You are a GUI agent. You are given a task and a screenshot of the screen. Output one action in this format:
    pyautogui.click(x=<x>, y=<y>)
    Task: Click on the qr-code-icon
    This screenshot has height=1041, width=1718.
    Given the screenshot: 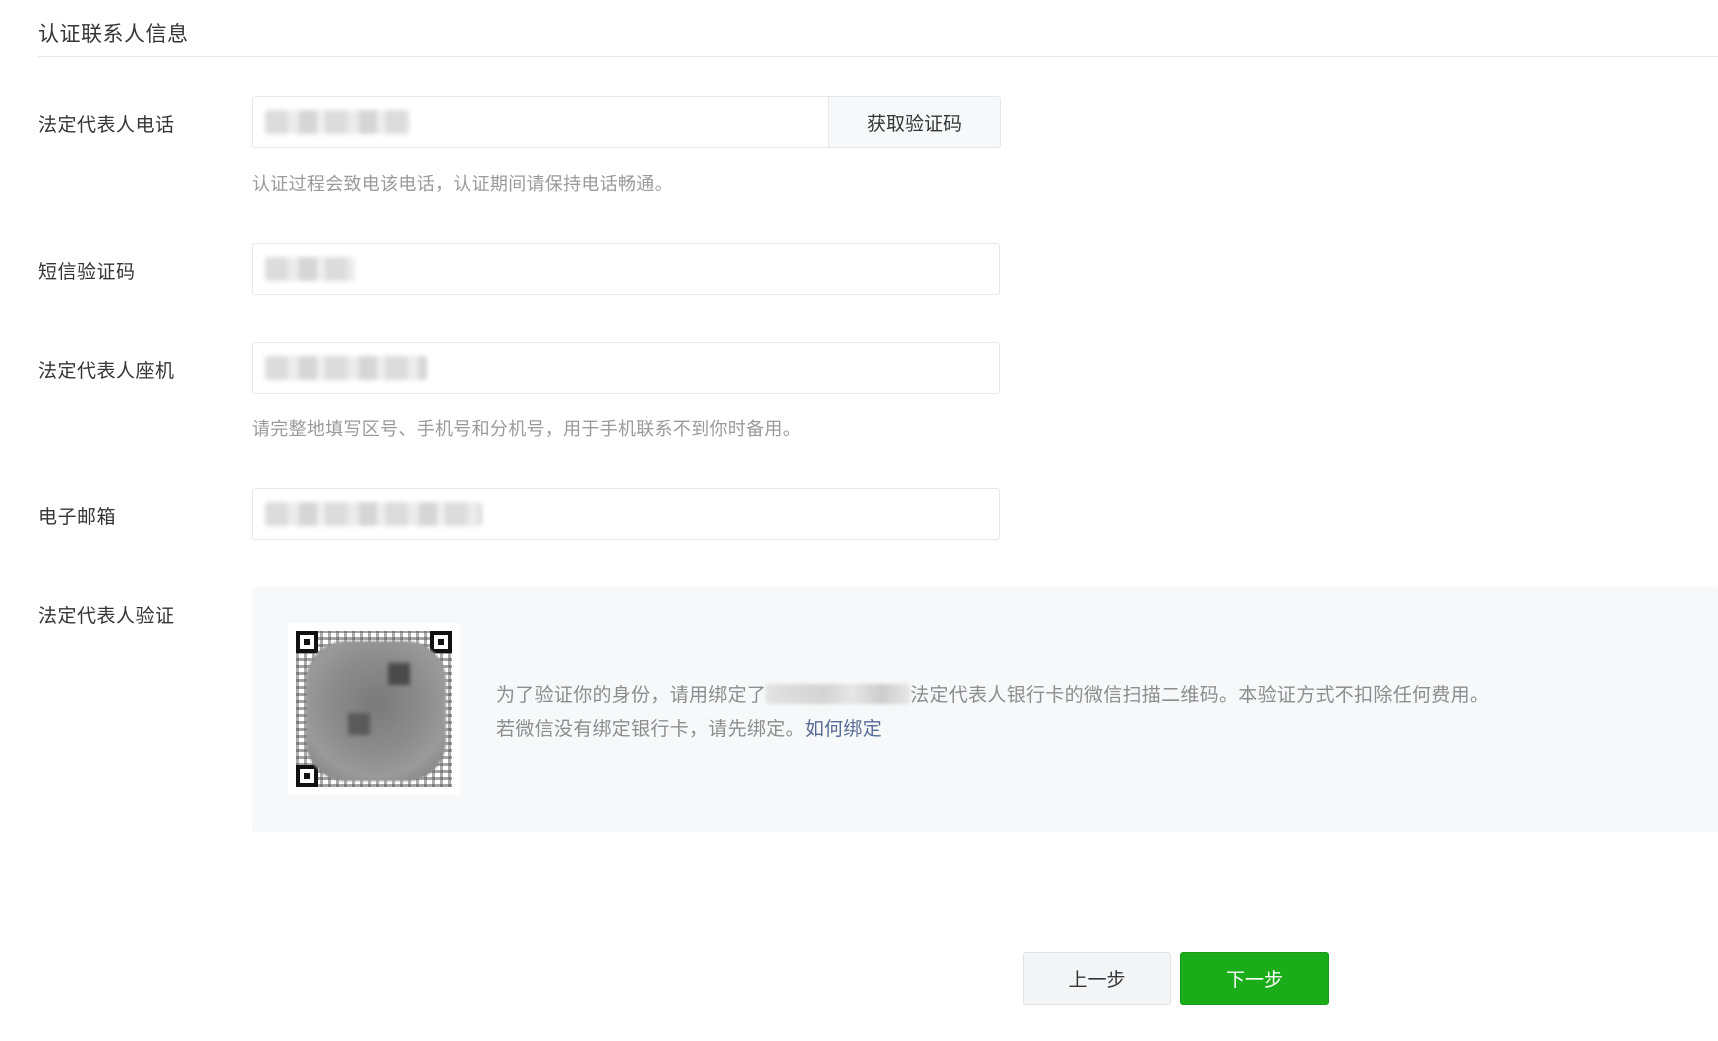 What is the action you would take?
    pyautogui.click(x=374, y=709)
    